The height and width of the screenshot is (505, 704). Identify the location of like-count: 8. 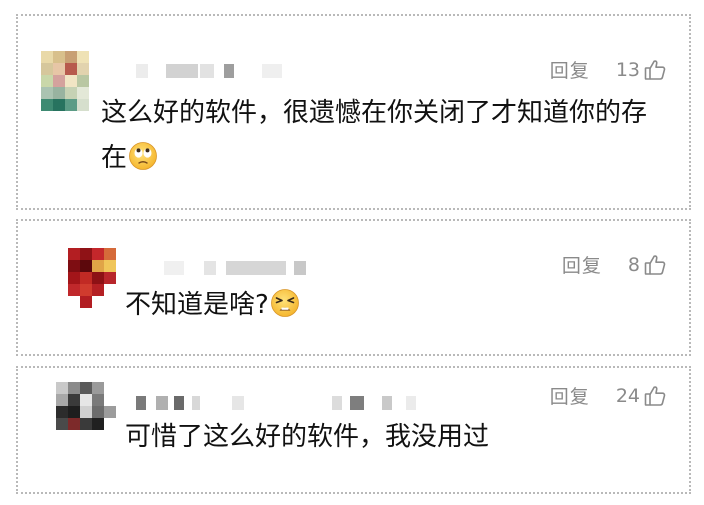
(633, 264).